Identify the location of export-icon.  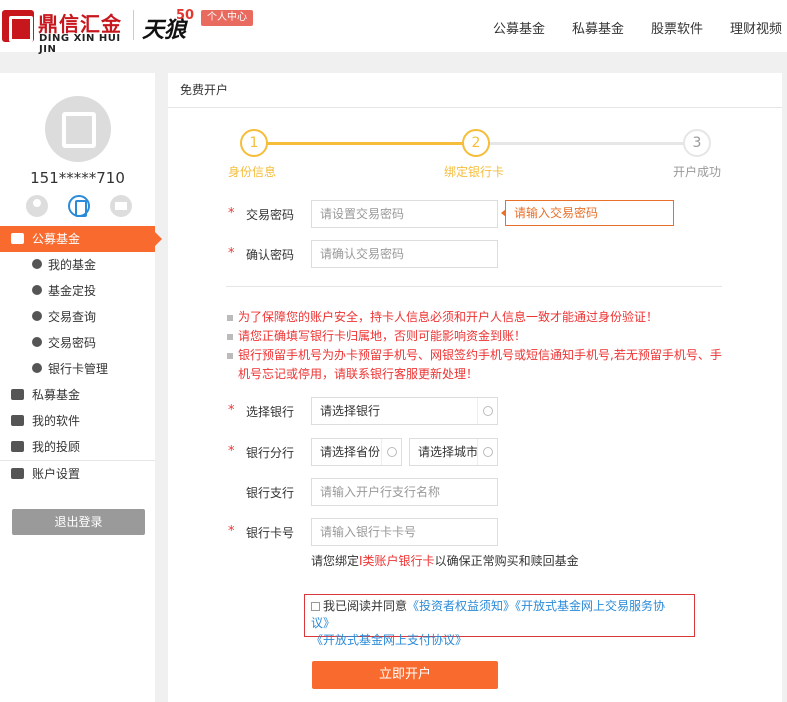
(37, 290).